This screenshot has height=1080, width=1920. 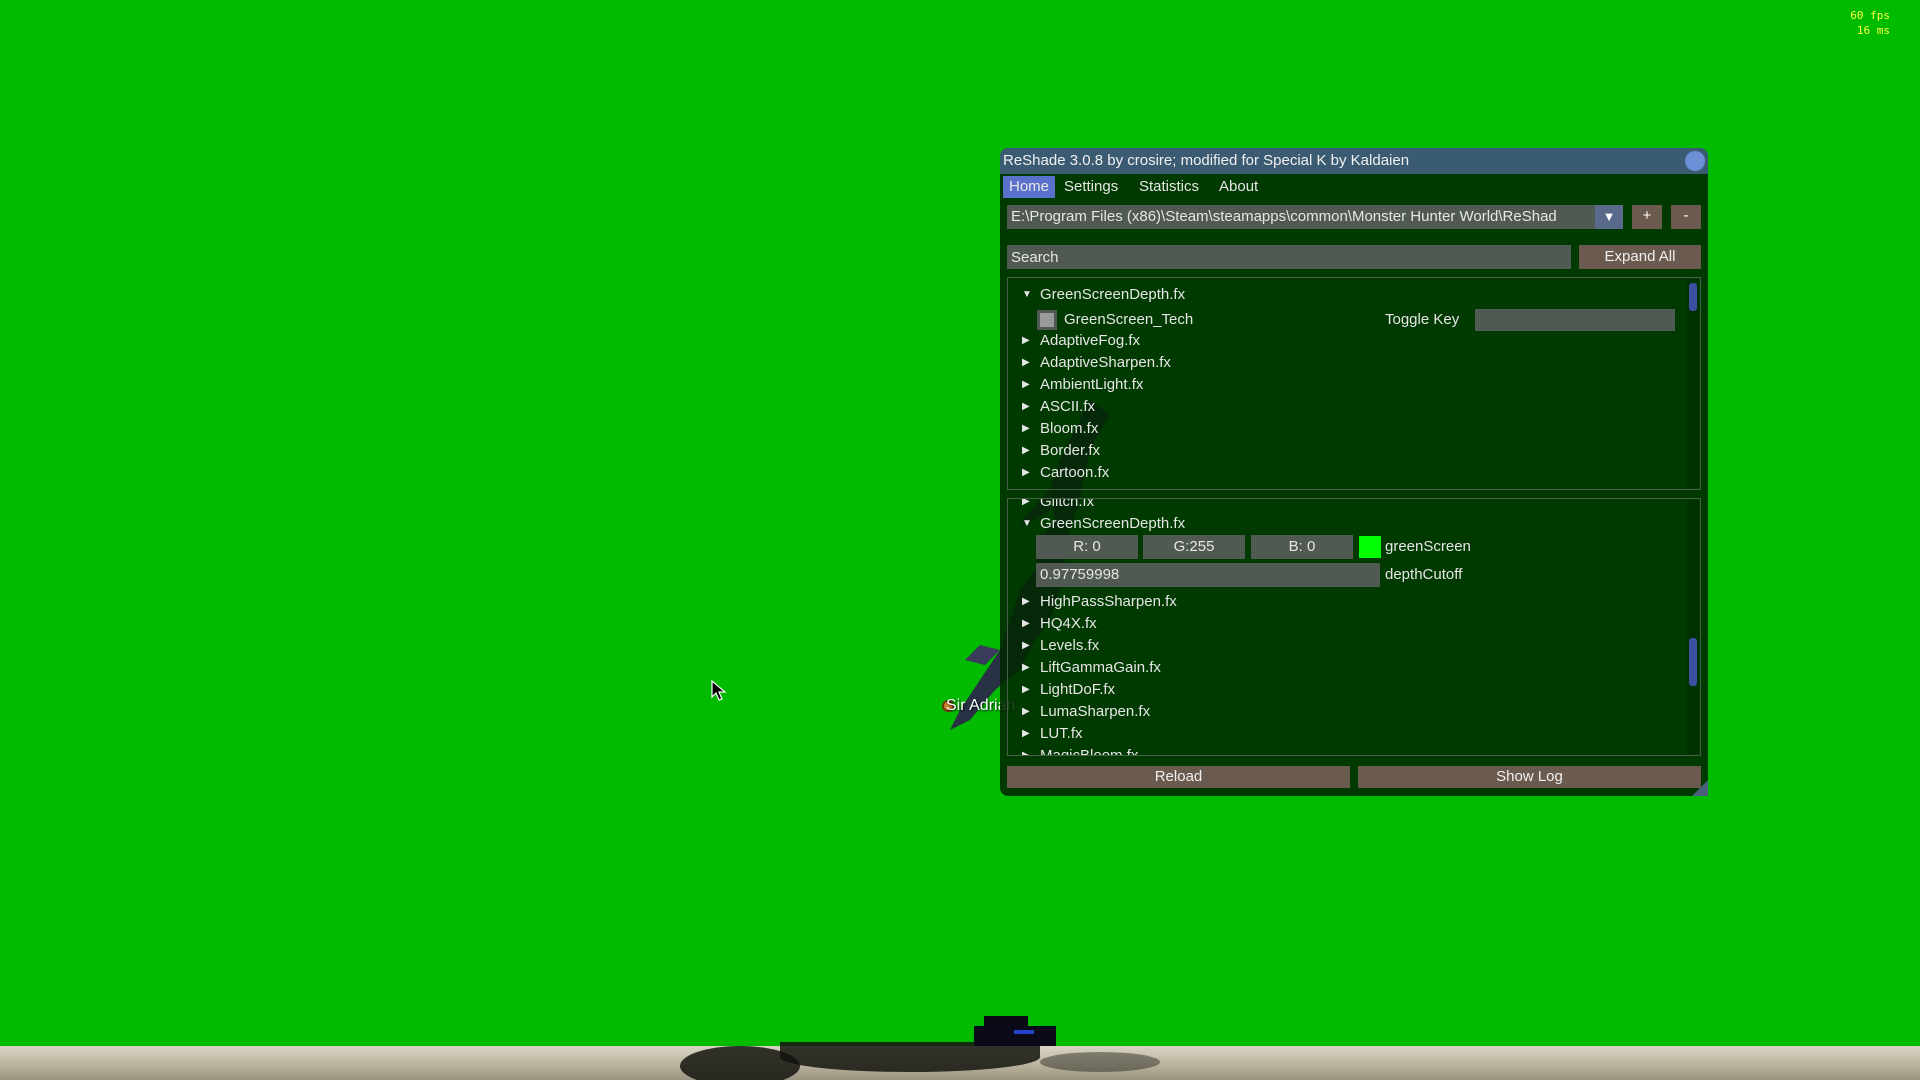 What do you see at coordinates (719, 690) in the screenshot?
I see `mouse-cursor-icon` at bounding box center [719, 690].